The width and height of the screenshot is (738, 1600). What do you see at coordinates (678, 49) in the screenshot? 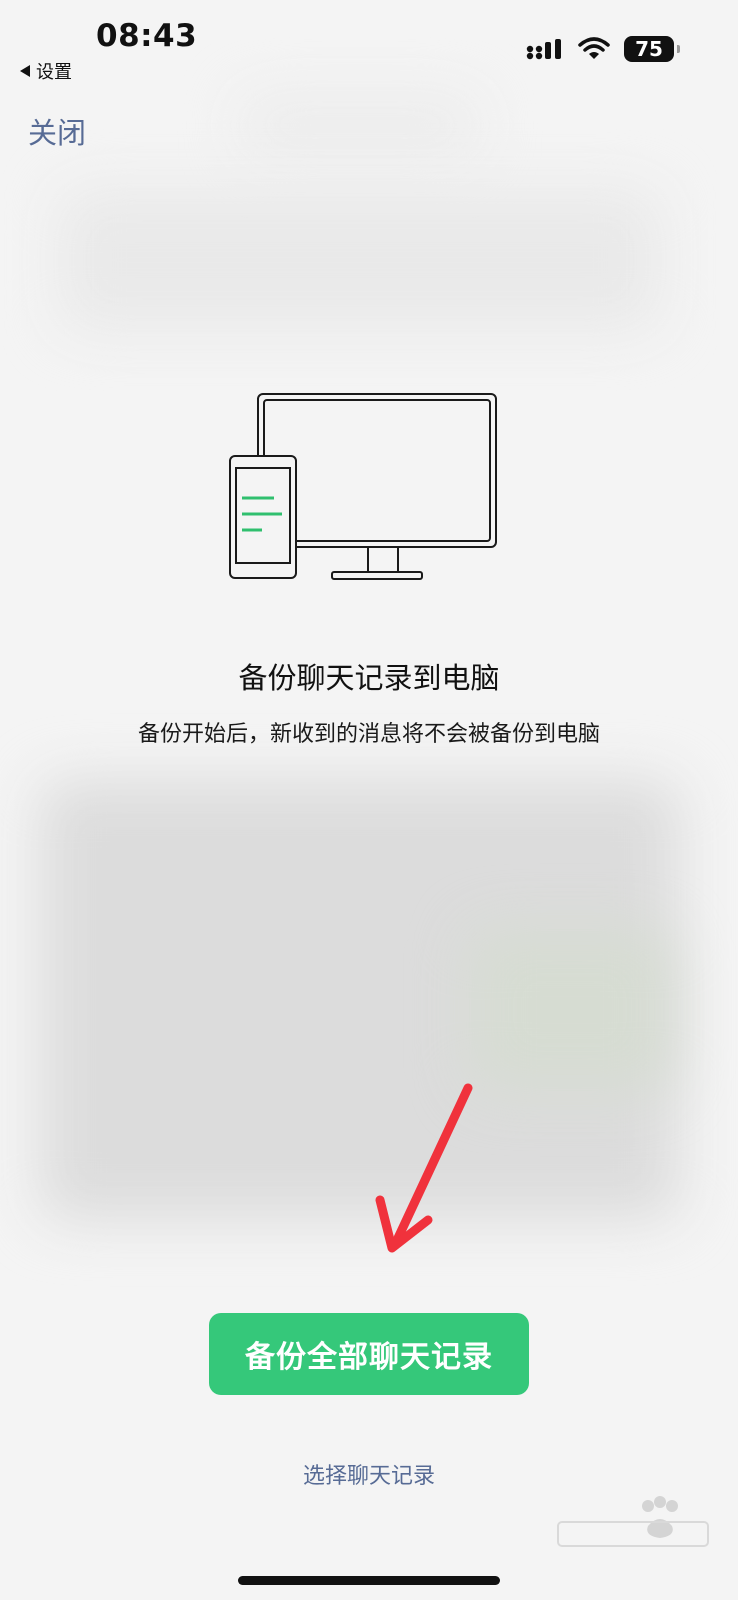
I see `battery-cap` at bounding box center [678, 49].